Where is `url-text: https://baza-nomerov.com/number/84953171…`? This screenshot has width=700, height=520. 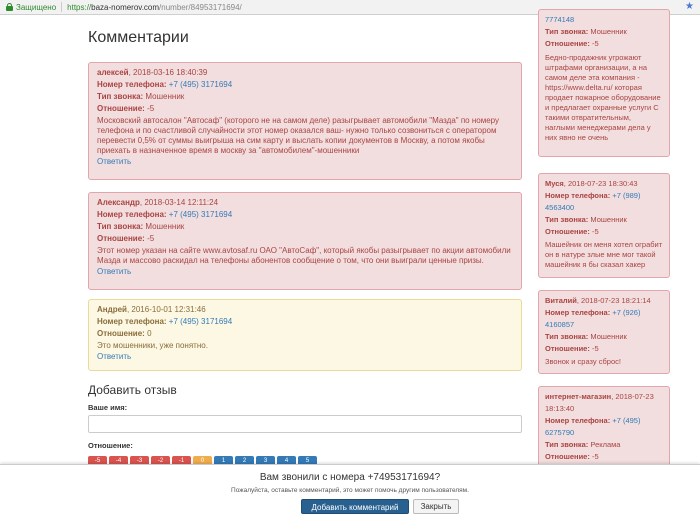 url-text: https://baza-nomerov.com/number/84953171… is located at coordinates (154, 7).